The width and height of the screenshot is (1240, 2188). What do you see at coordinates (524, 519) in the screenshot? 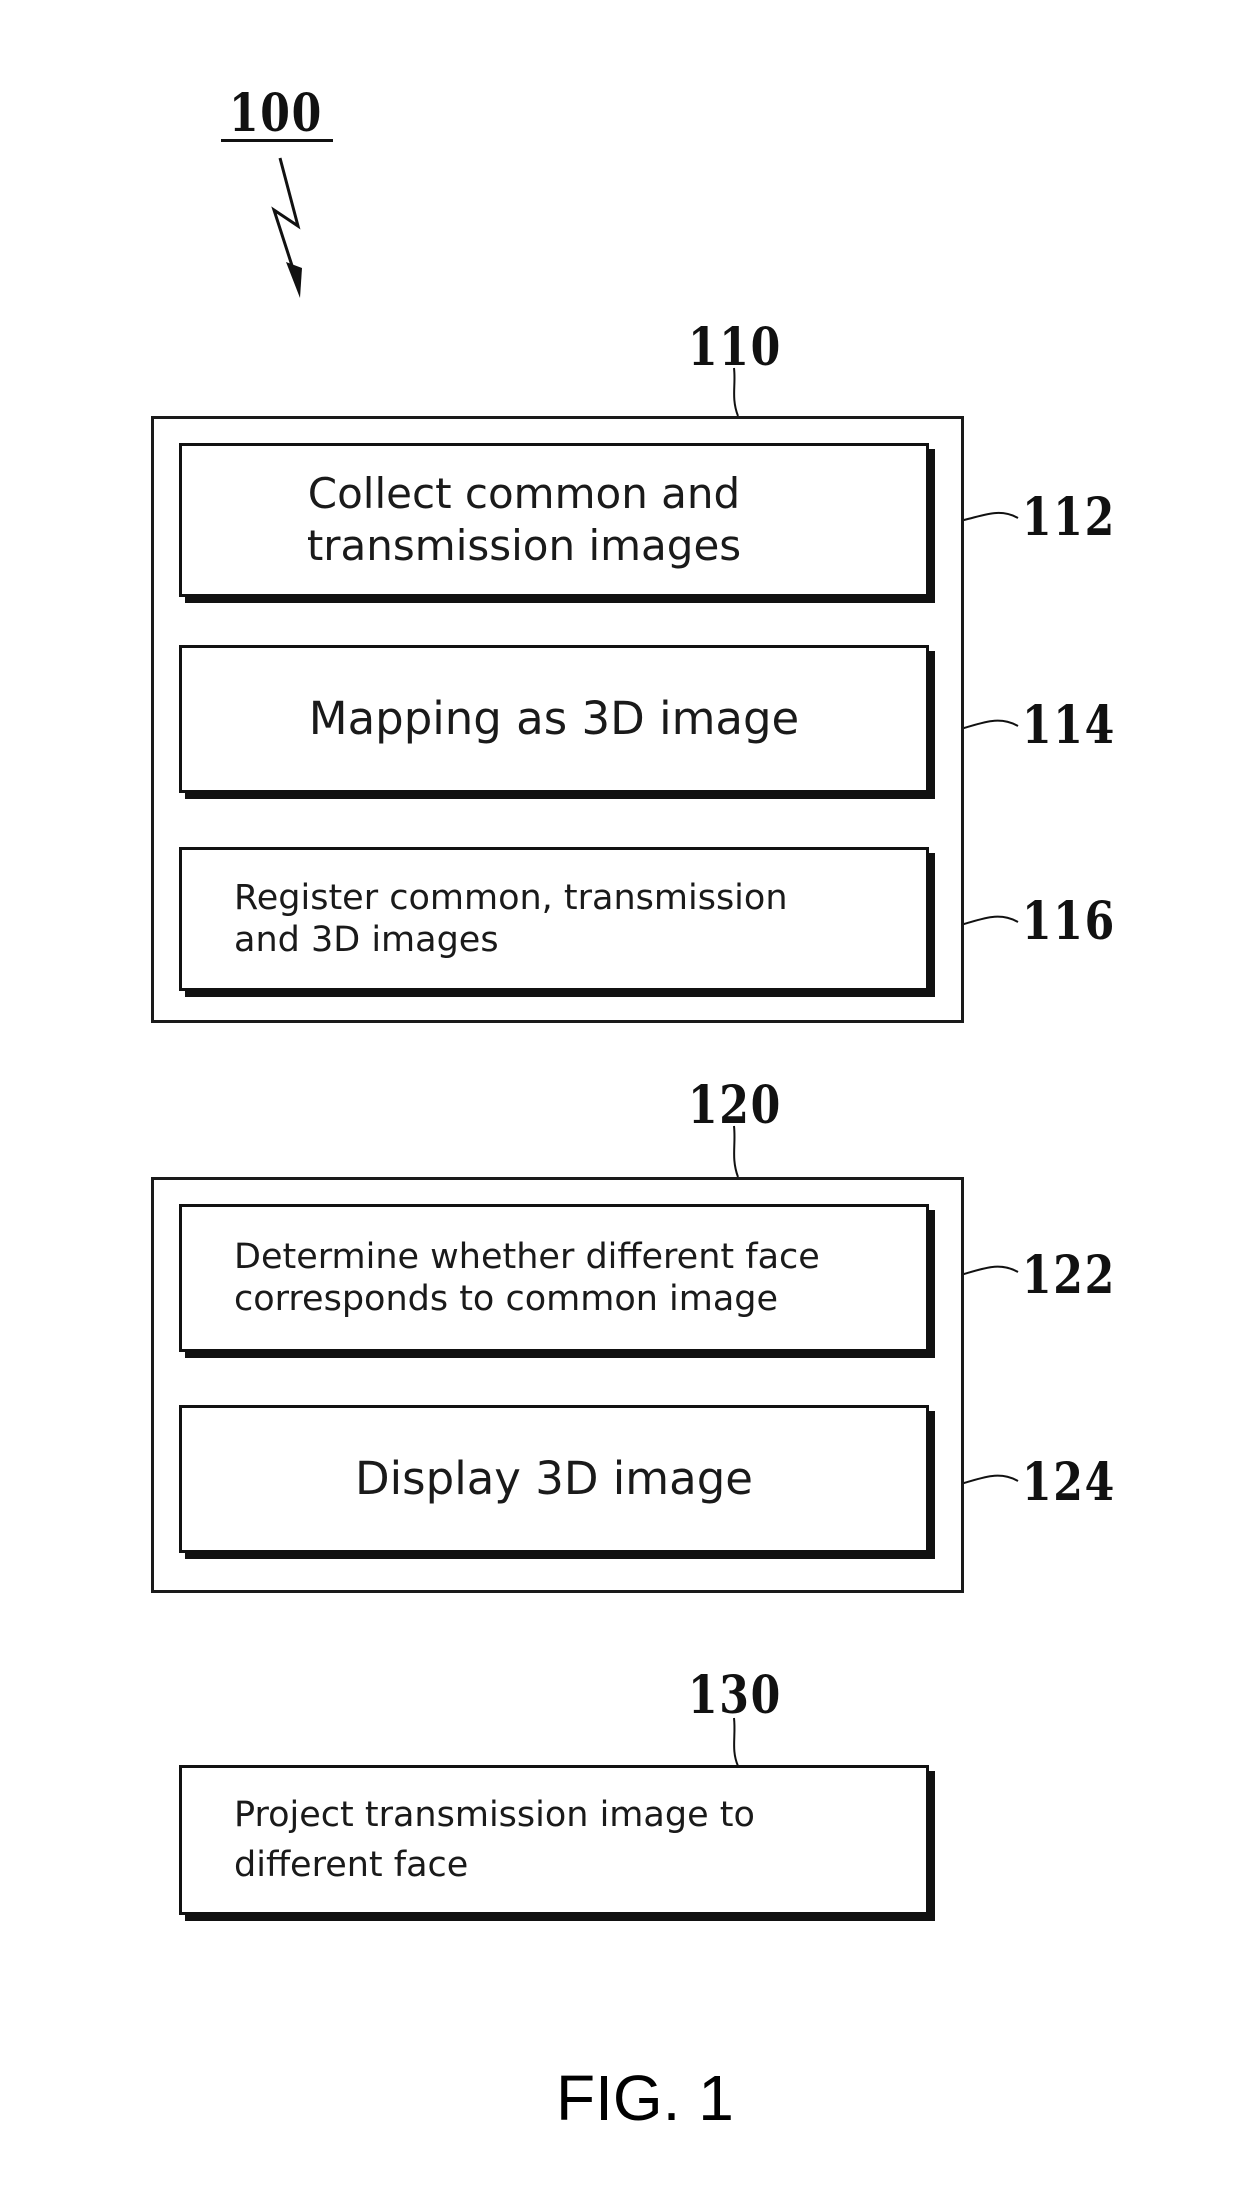
I see `step-label-112: Collect common and transmission images` at bounding box center [524, 519].